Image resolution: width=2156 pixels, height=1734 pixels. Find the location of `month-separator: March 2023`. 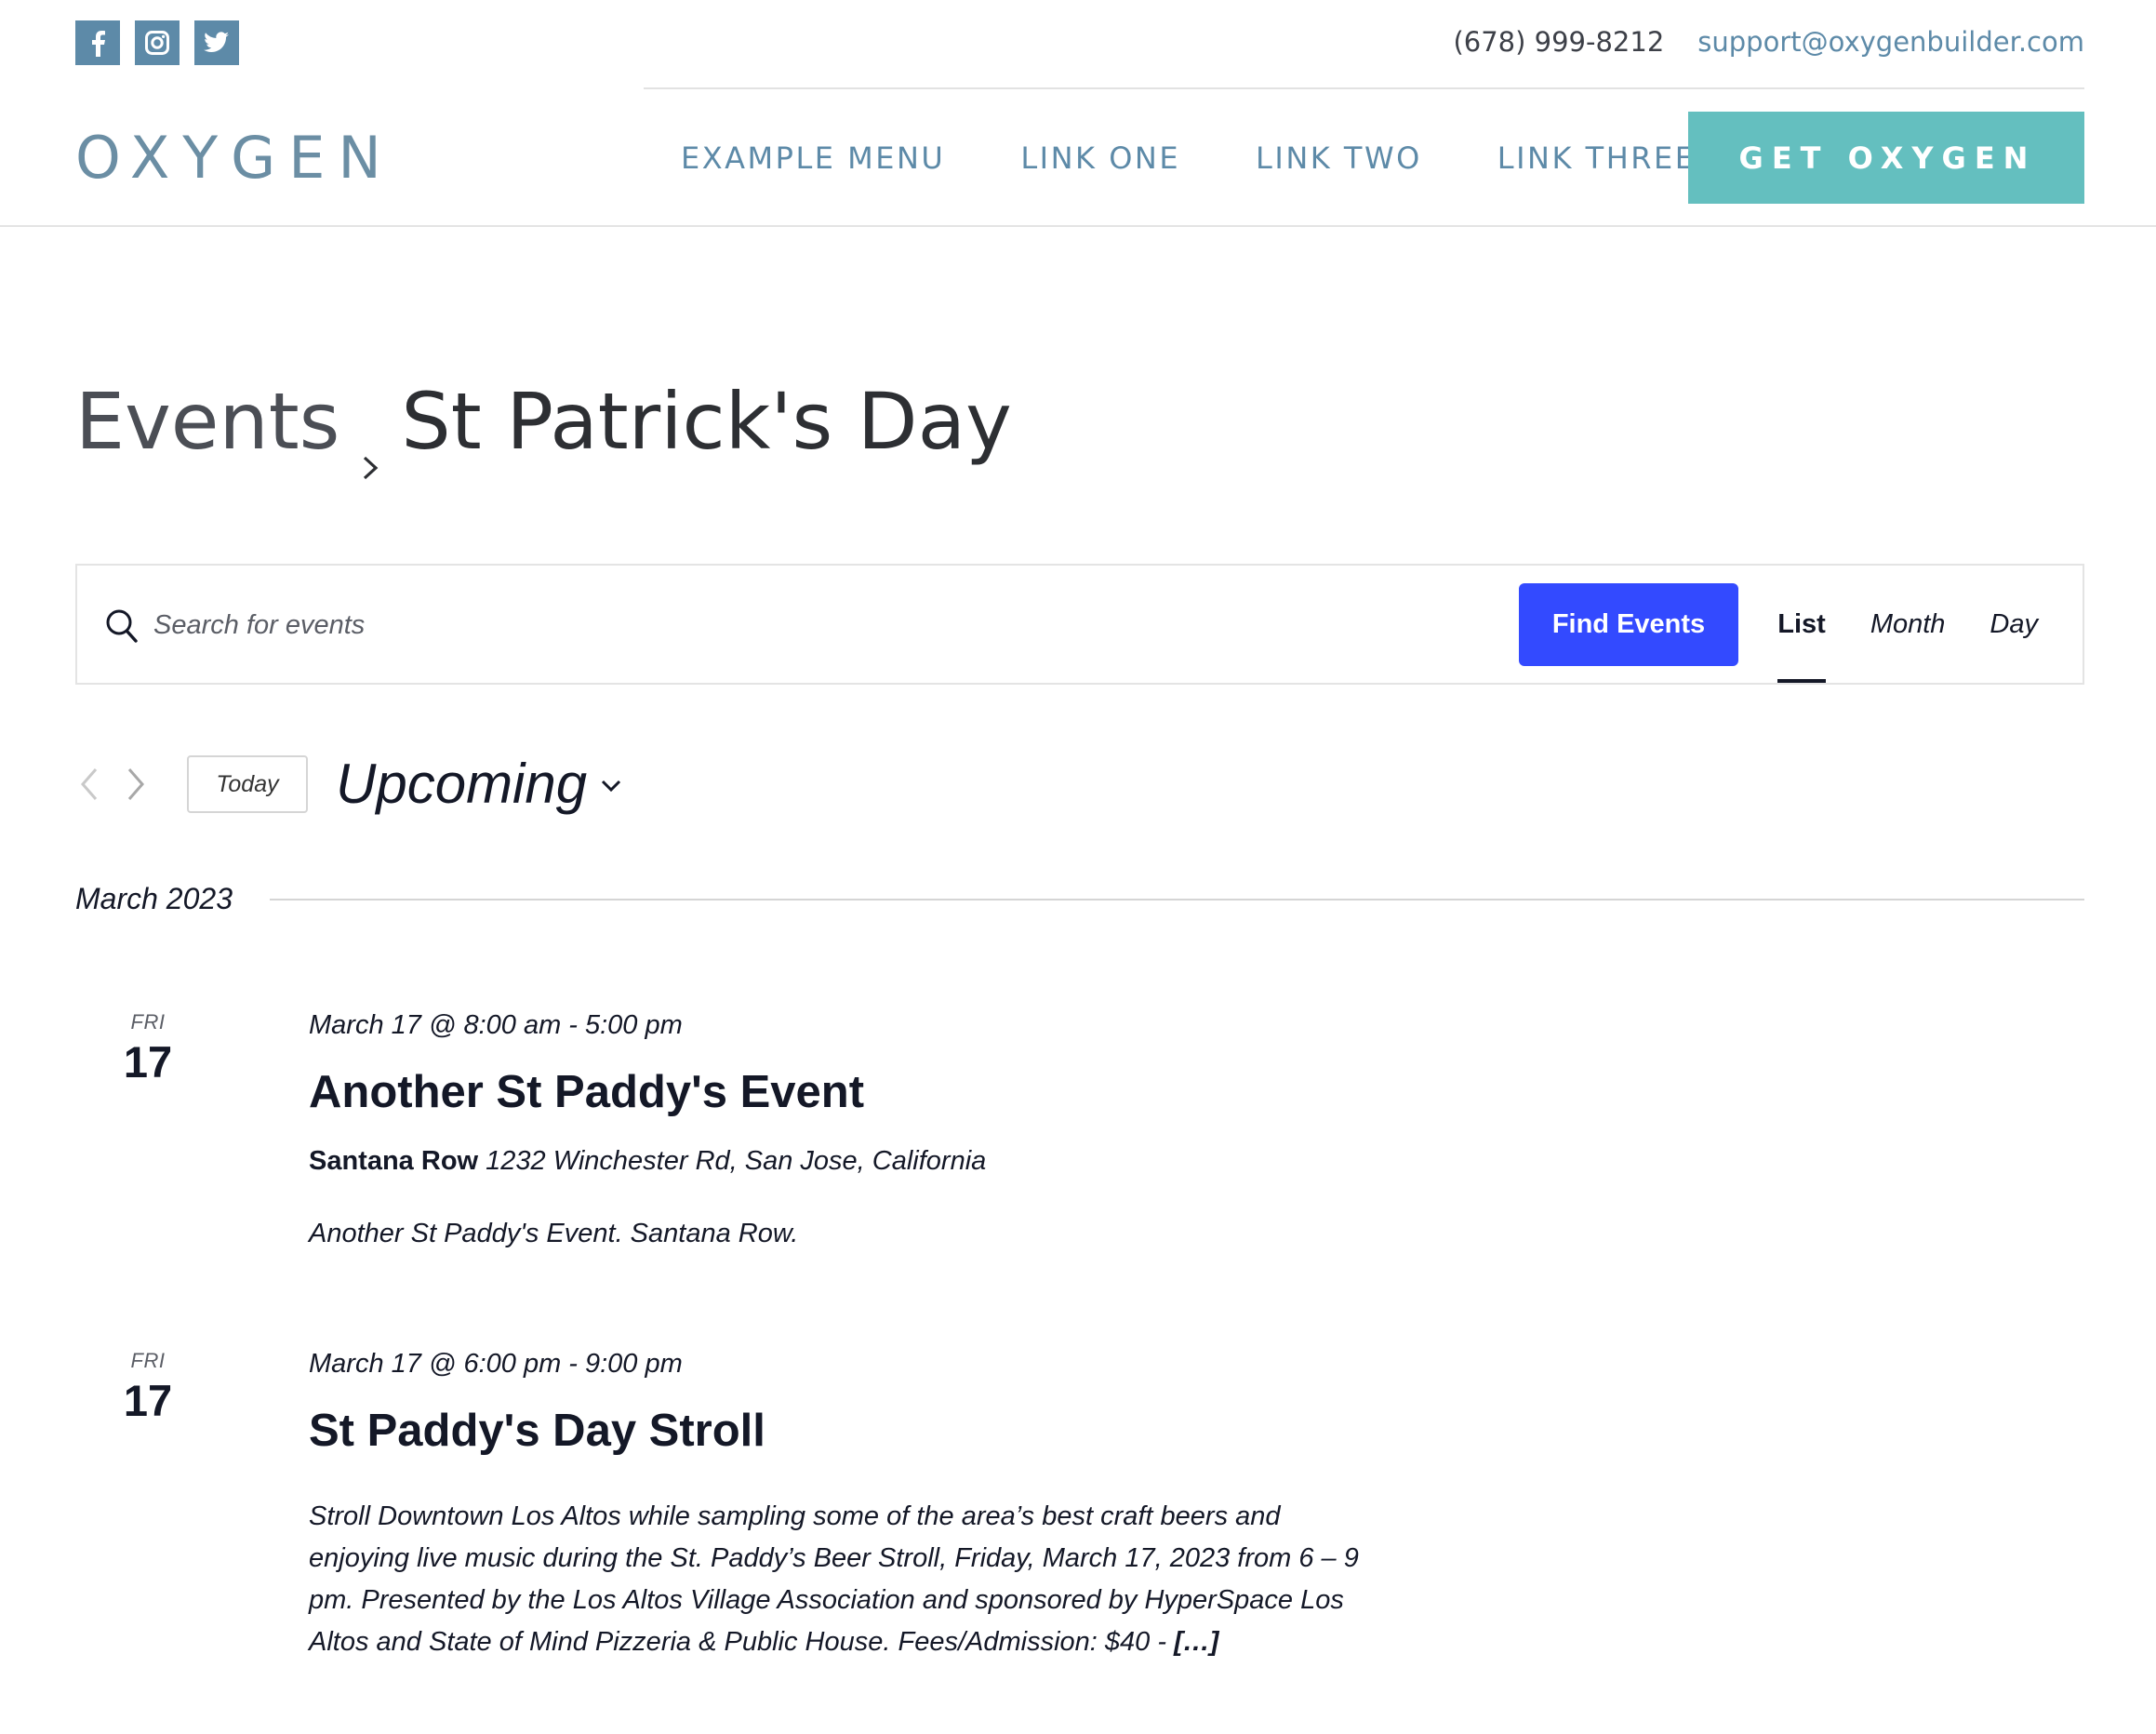

month-separator: March 2023 is located at coordinates (1079, 899).